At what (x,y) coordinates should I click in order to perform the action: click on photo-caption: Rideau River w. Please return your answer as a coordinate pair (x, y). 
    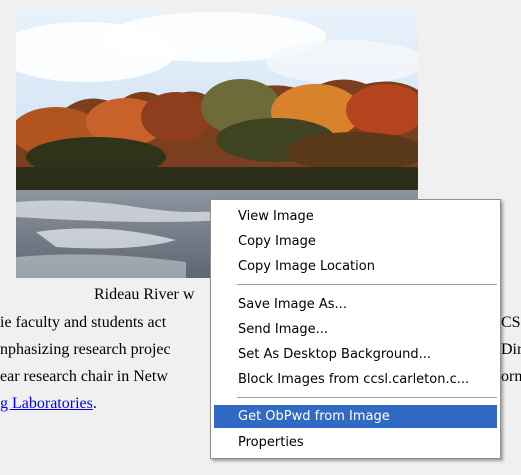
    Looking at the image, I should click on (144, 294).